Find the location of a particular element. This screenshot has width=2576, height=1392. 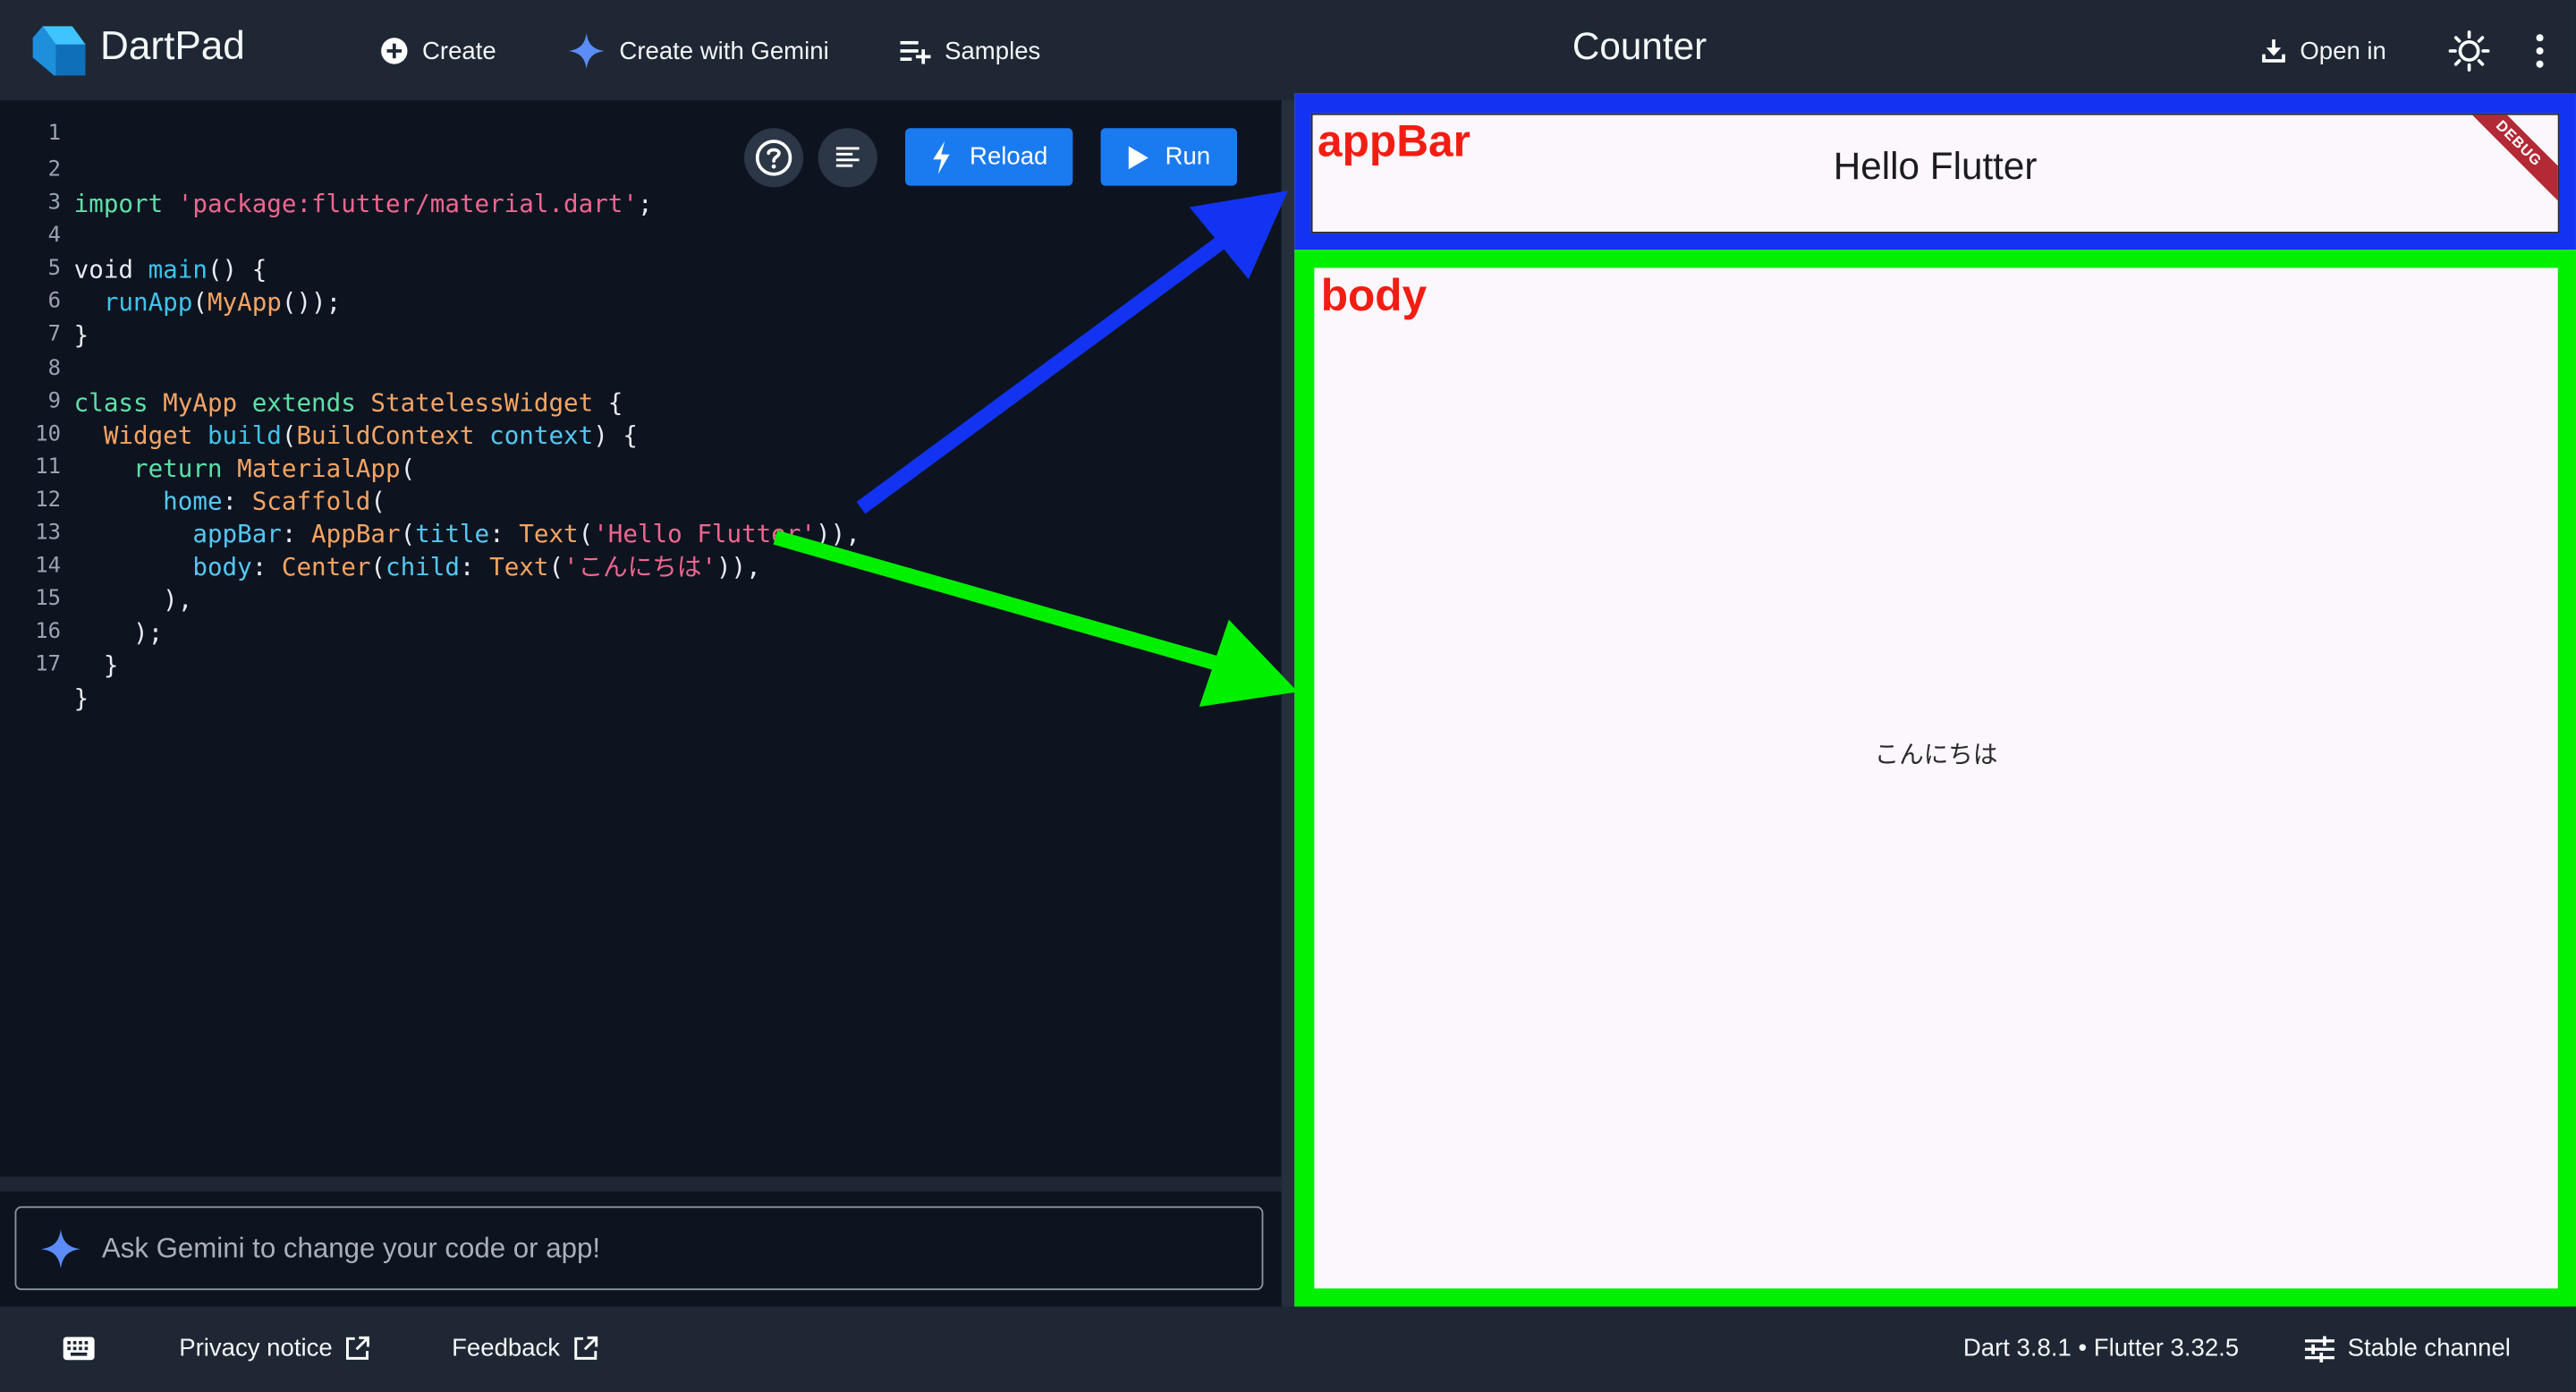

privacy-notice-label: Privacy notice is located at coordinates (256, 1348).